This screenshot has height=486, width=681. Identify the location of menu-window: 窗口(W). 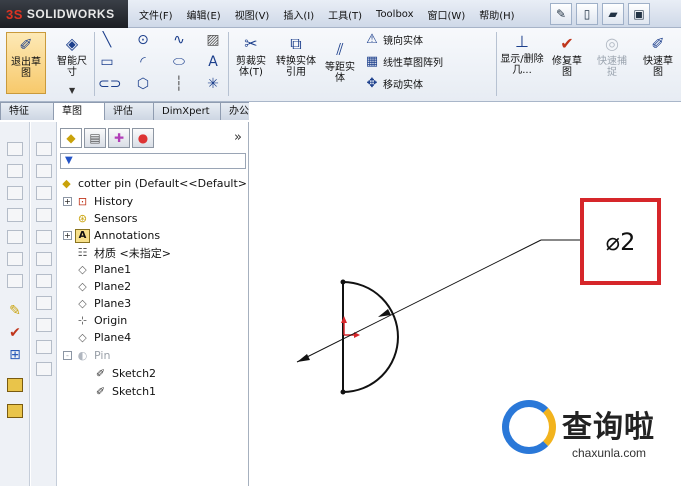
(447, 14).